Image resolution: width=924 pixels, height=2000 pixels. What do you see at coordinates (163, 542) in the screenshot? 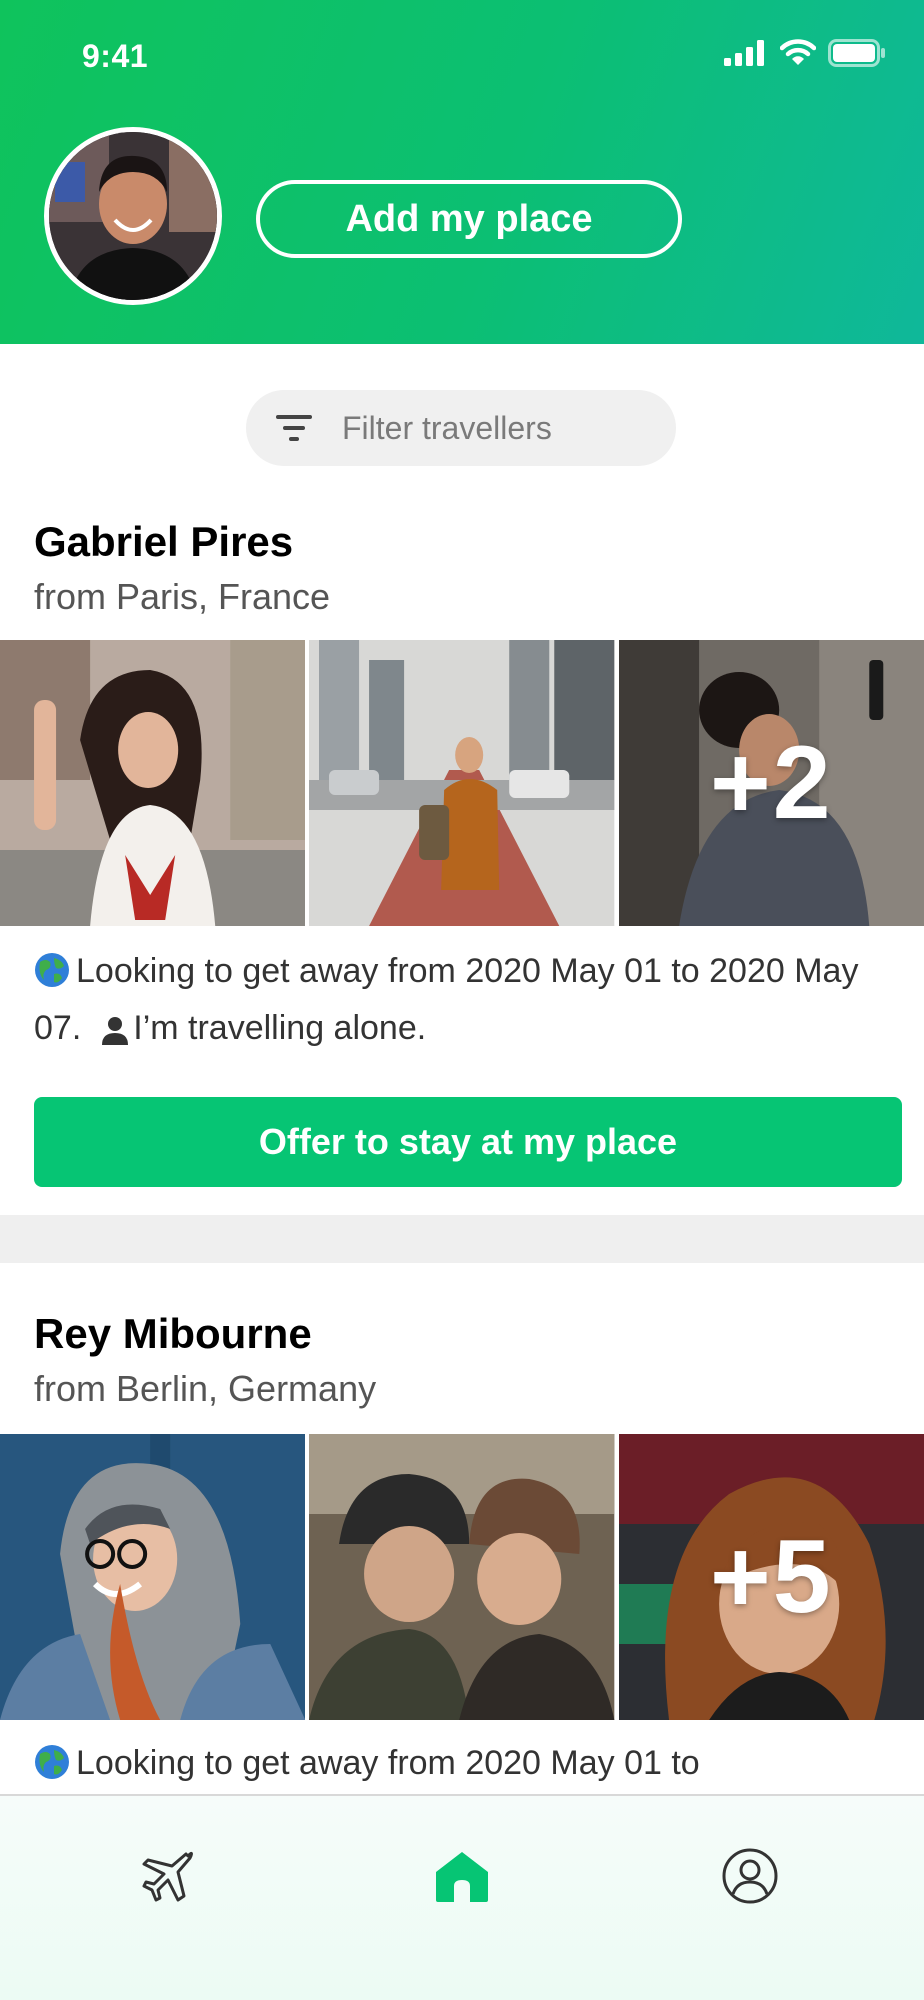
I see `traveller-name: Gabriel Pires` at bounding box center [163, 542].